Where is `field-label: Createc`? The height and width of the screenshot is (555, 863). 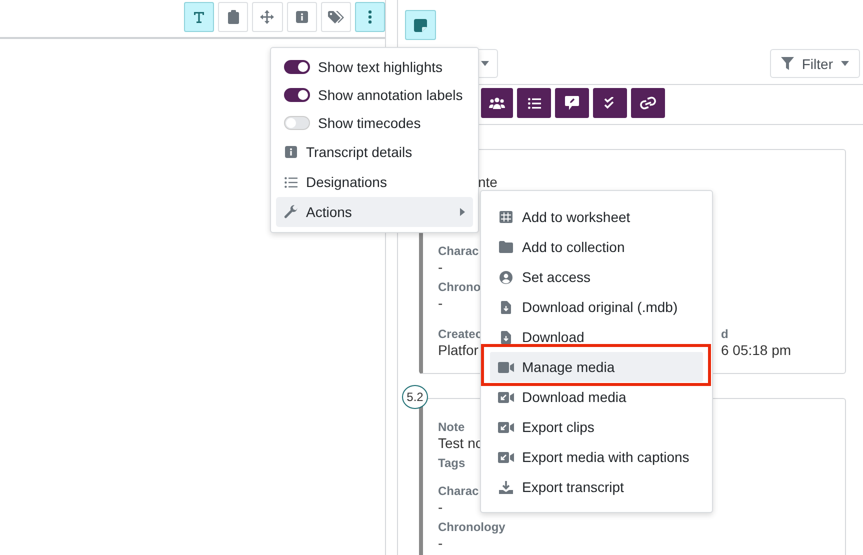
field-label: Createc is located at coordinates (460, 334).